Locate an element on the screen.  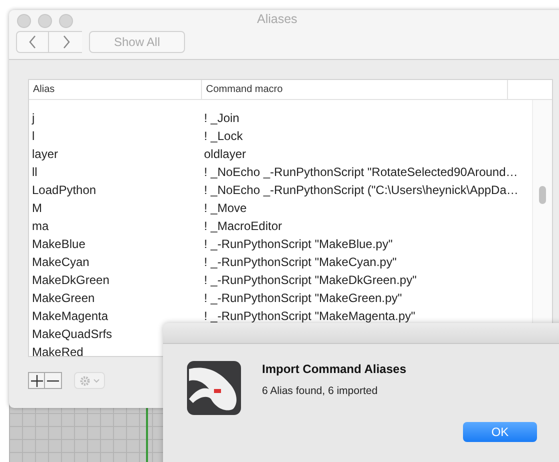
table-cell-text: ll is located at coordinates (34, 172).